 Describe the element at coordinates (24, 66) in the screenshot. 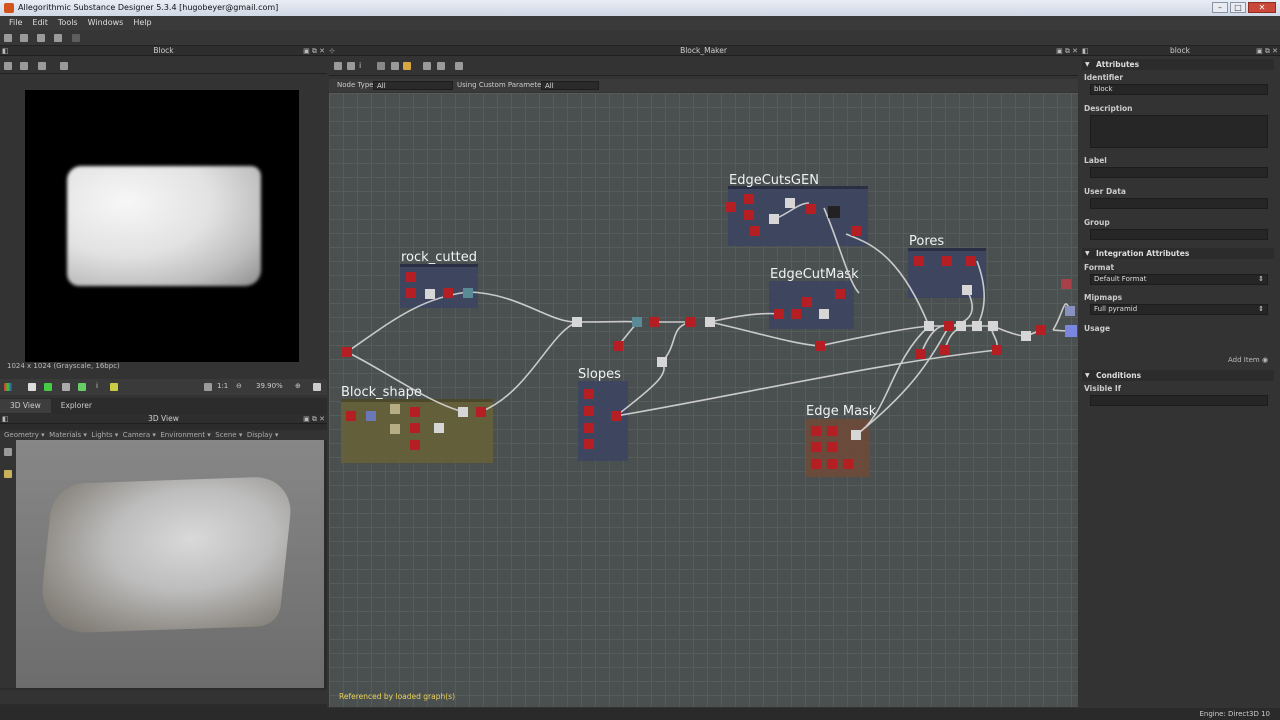

I see `tile-icon` at that location.